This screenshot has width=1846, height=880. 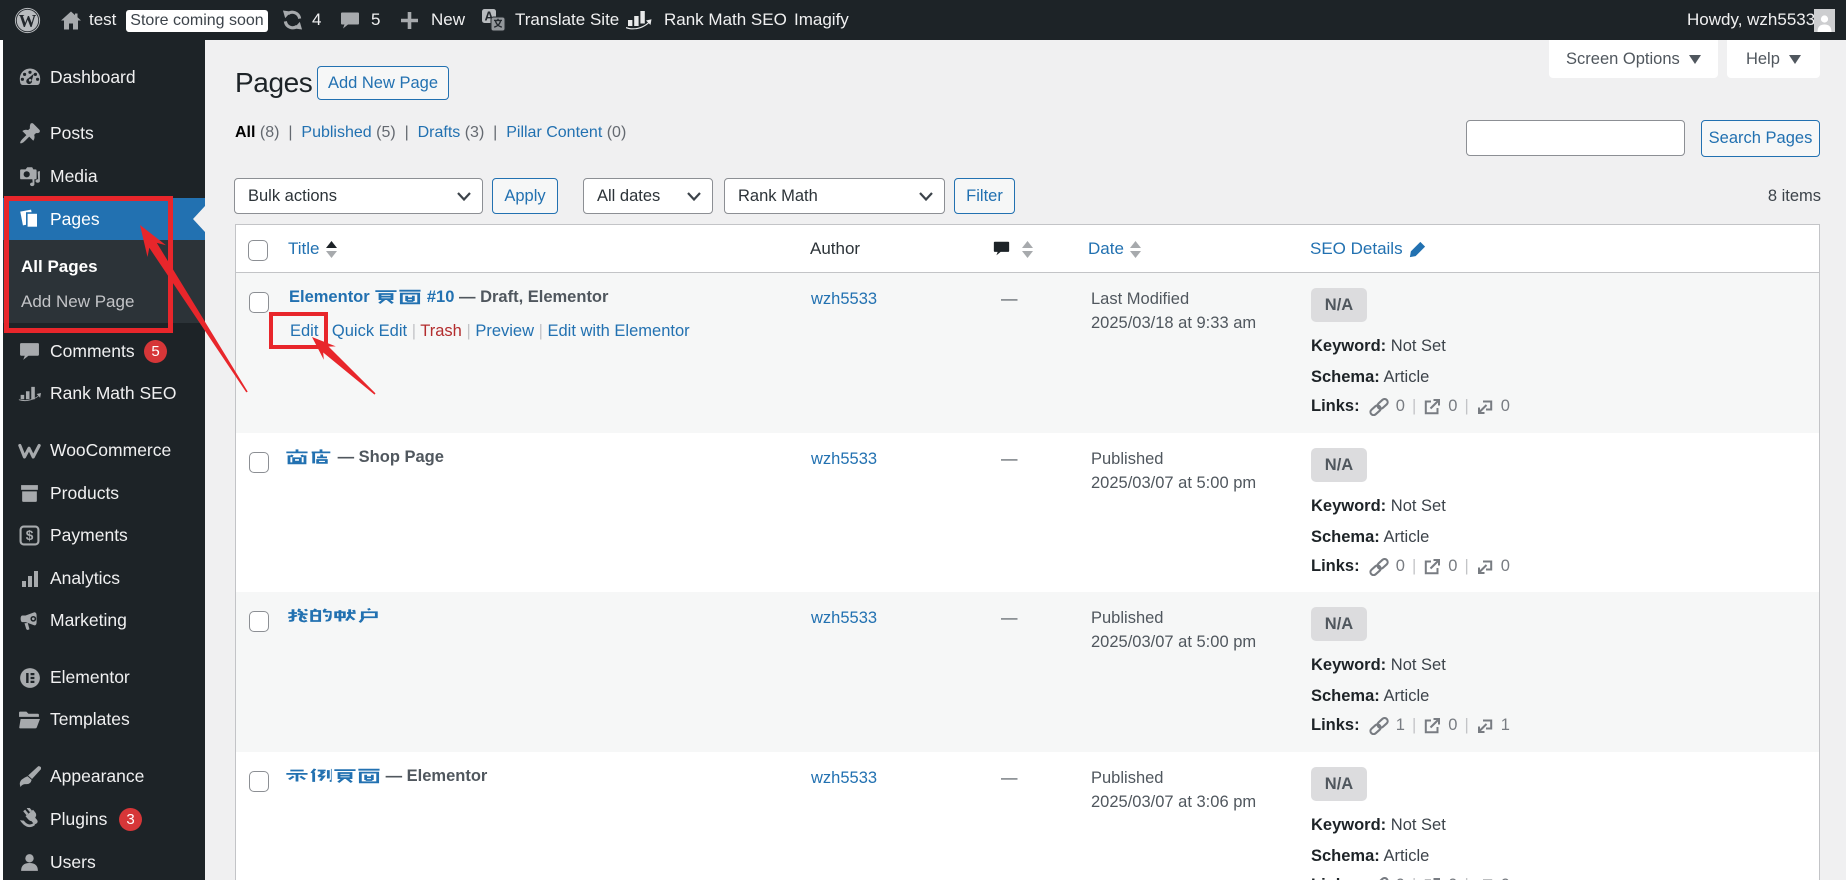 I want to click on svg-text: W, so click(x=28, y=21).